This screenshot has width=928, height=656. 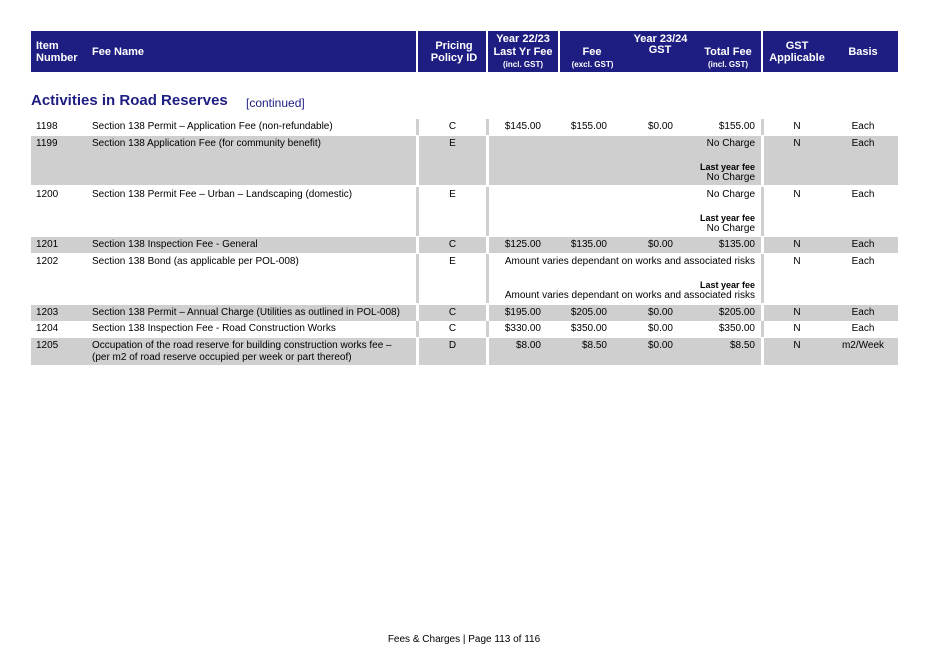 I want to click on header-fee: Fee, so click(x=592, y=52).